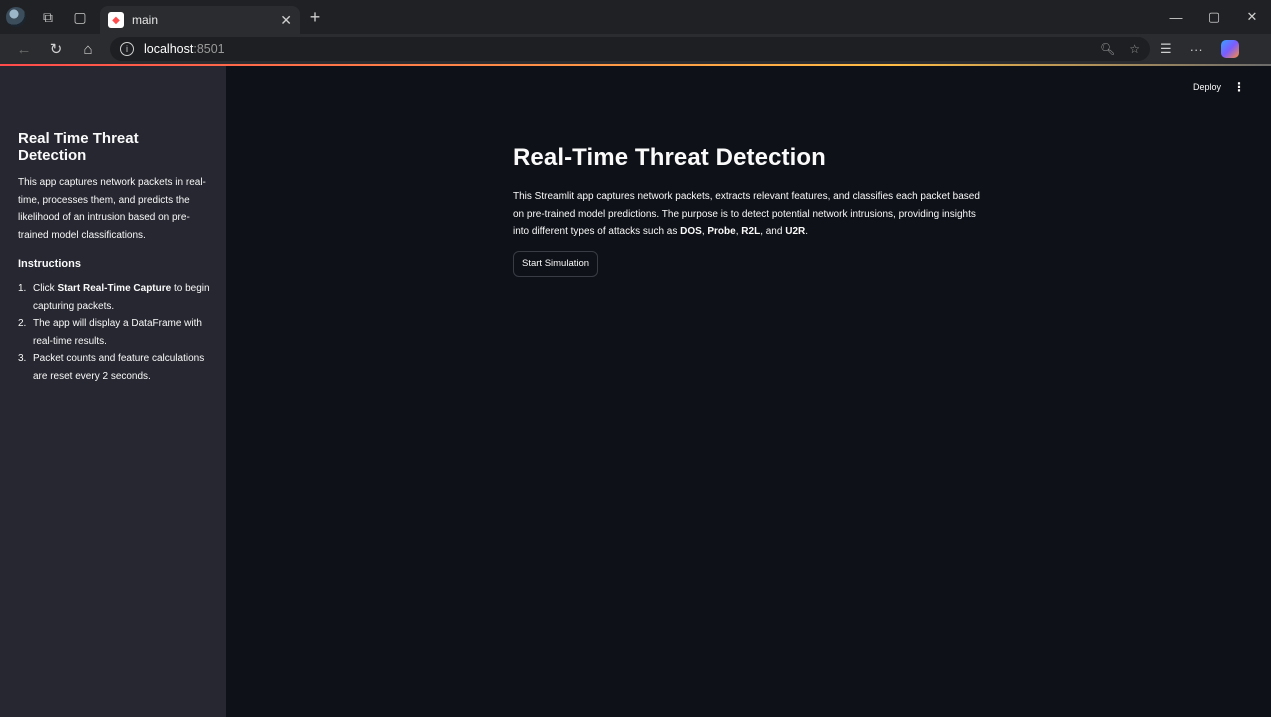  I want to click on sidebar-title: Real Time Threat Detection, so click(78, 147).